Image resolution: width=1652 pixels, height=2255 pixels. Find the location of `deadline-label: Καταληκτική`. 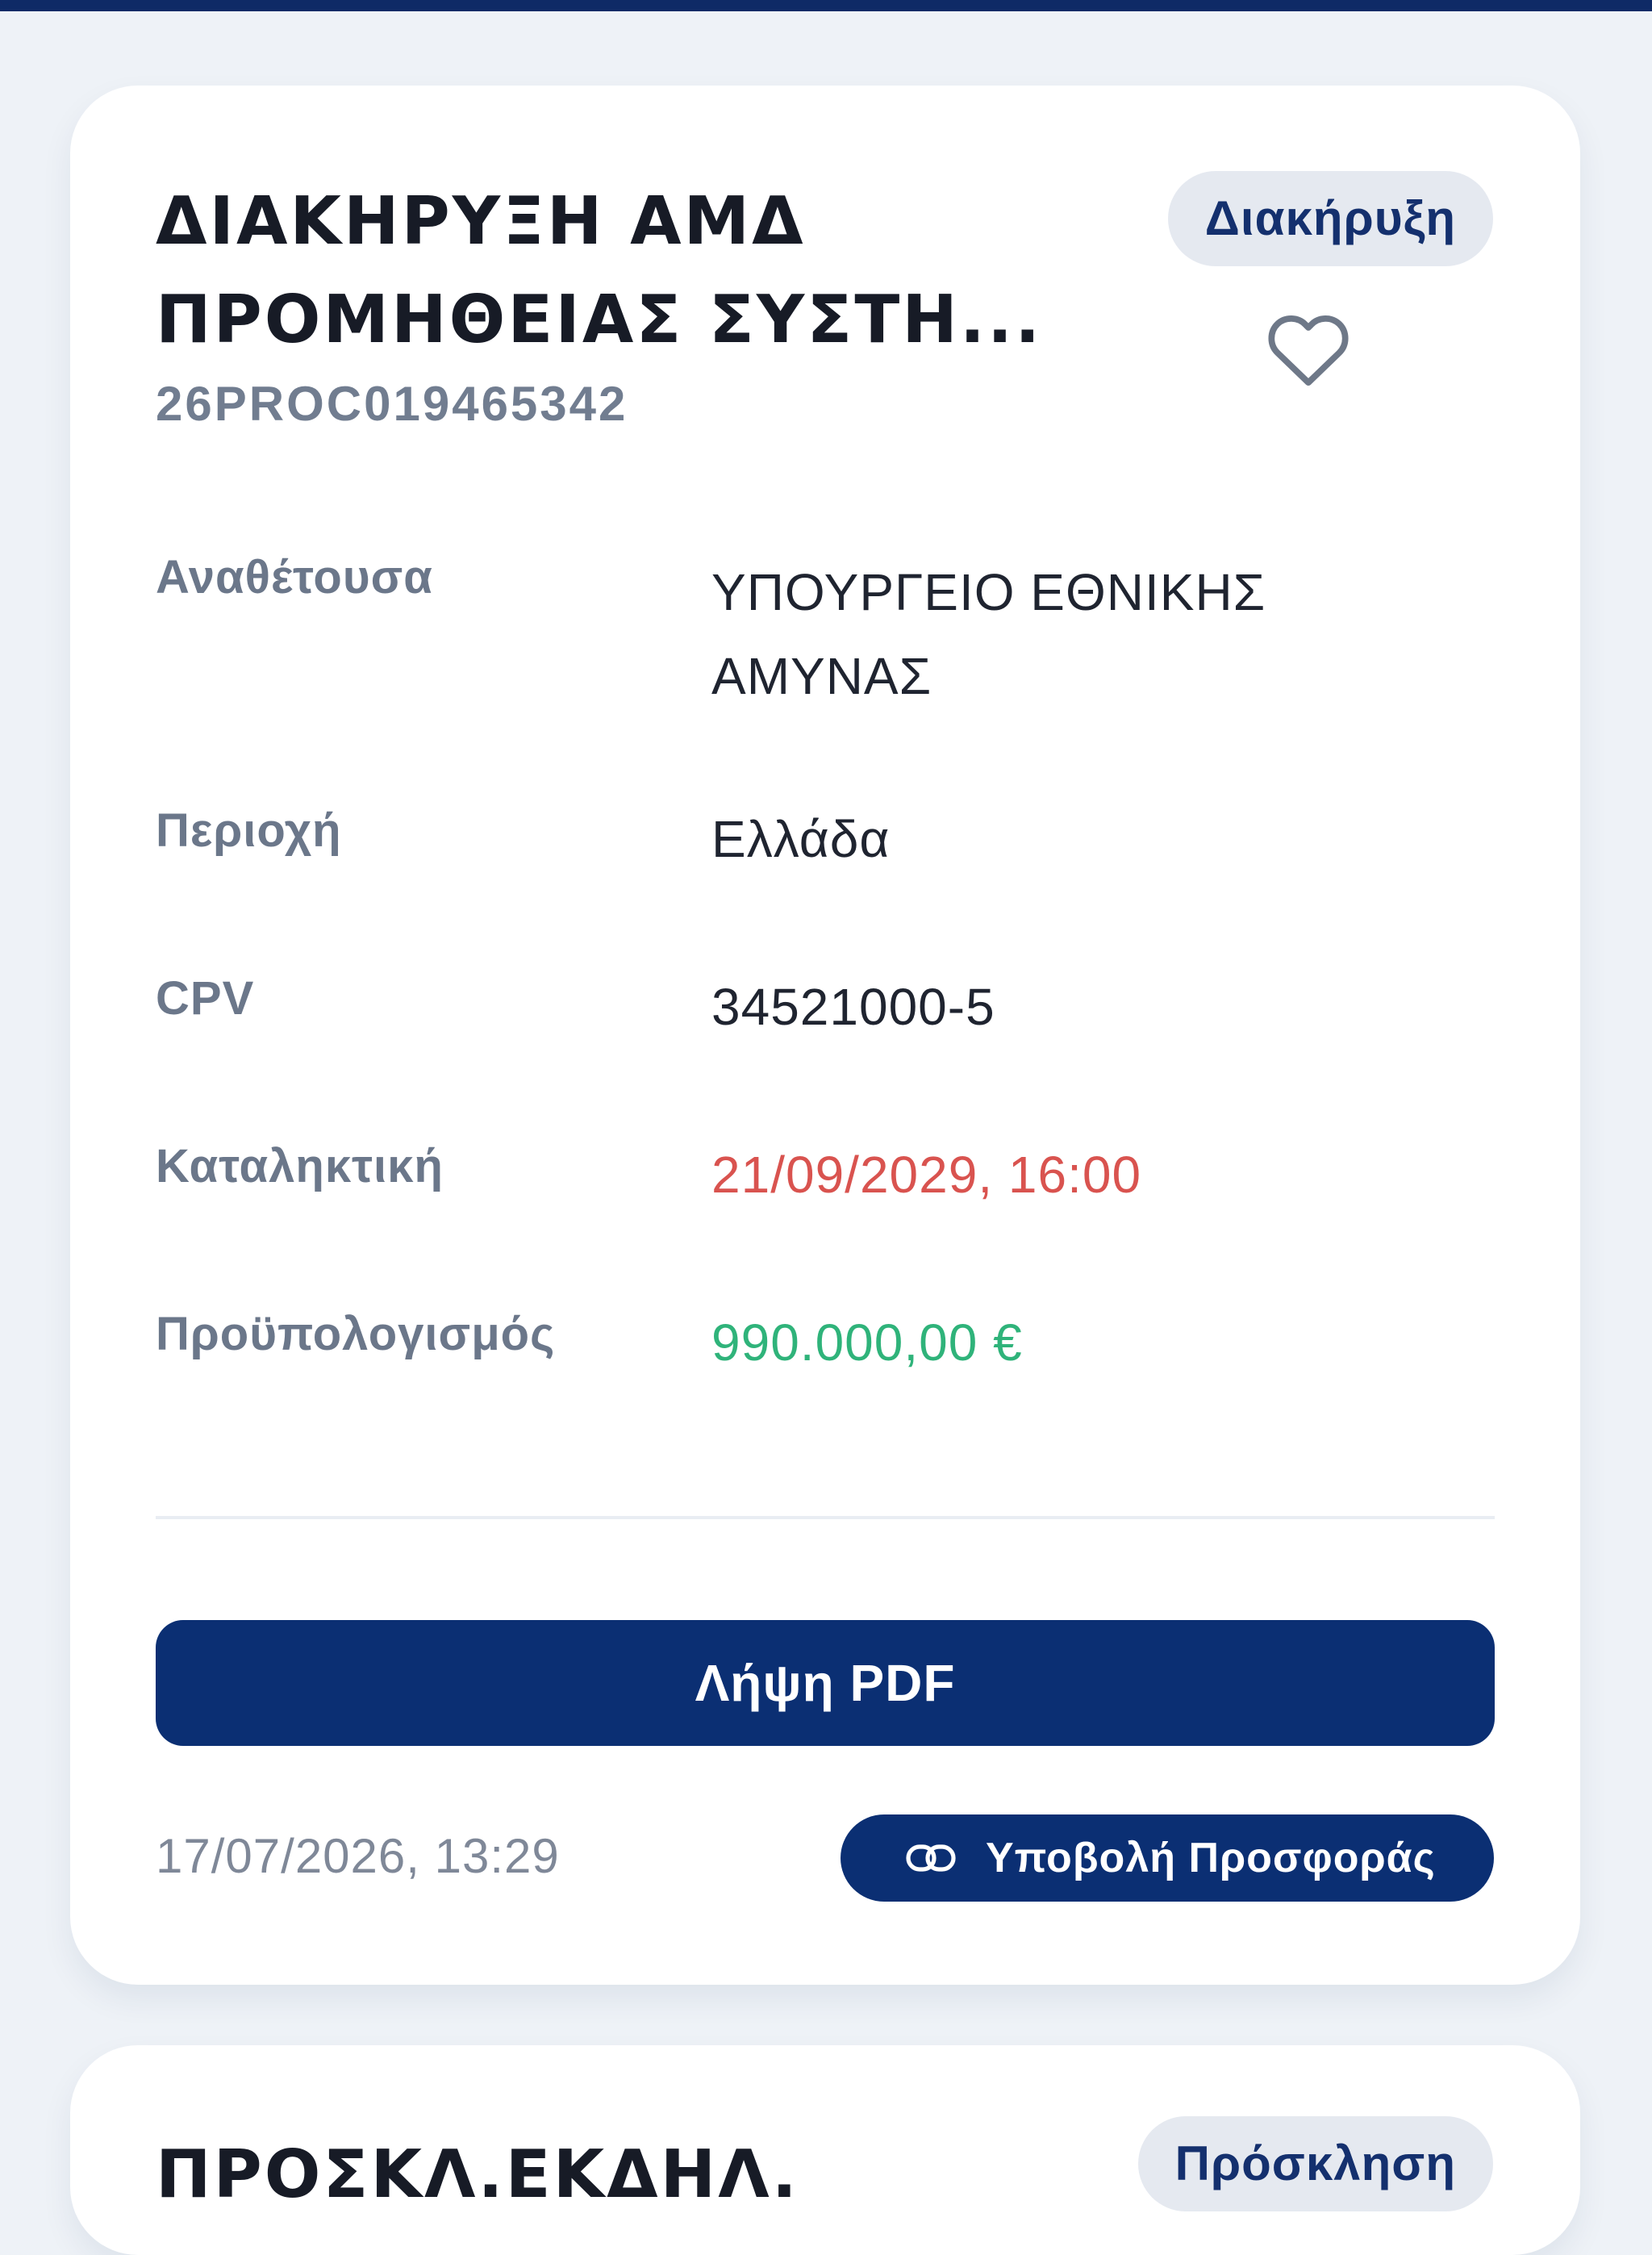

deadline-label: Καταληκτική is located at coordinates (300, 1166).